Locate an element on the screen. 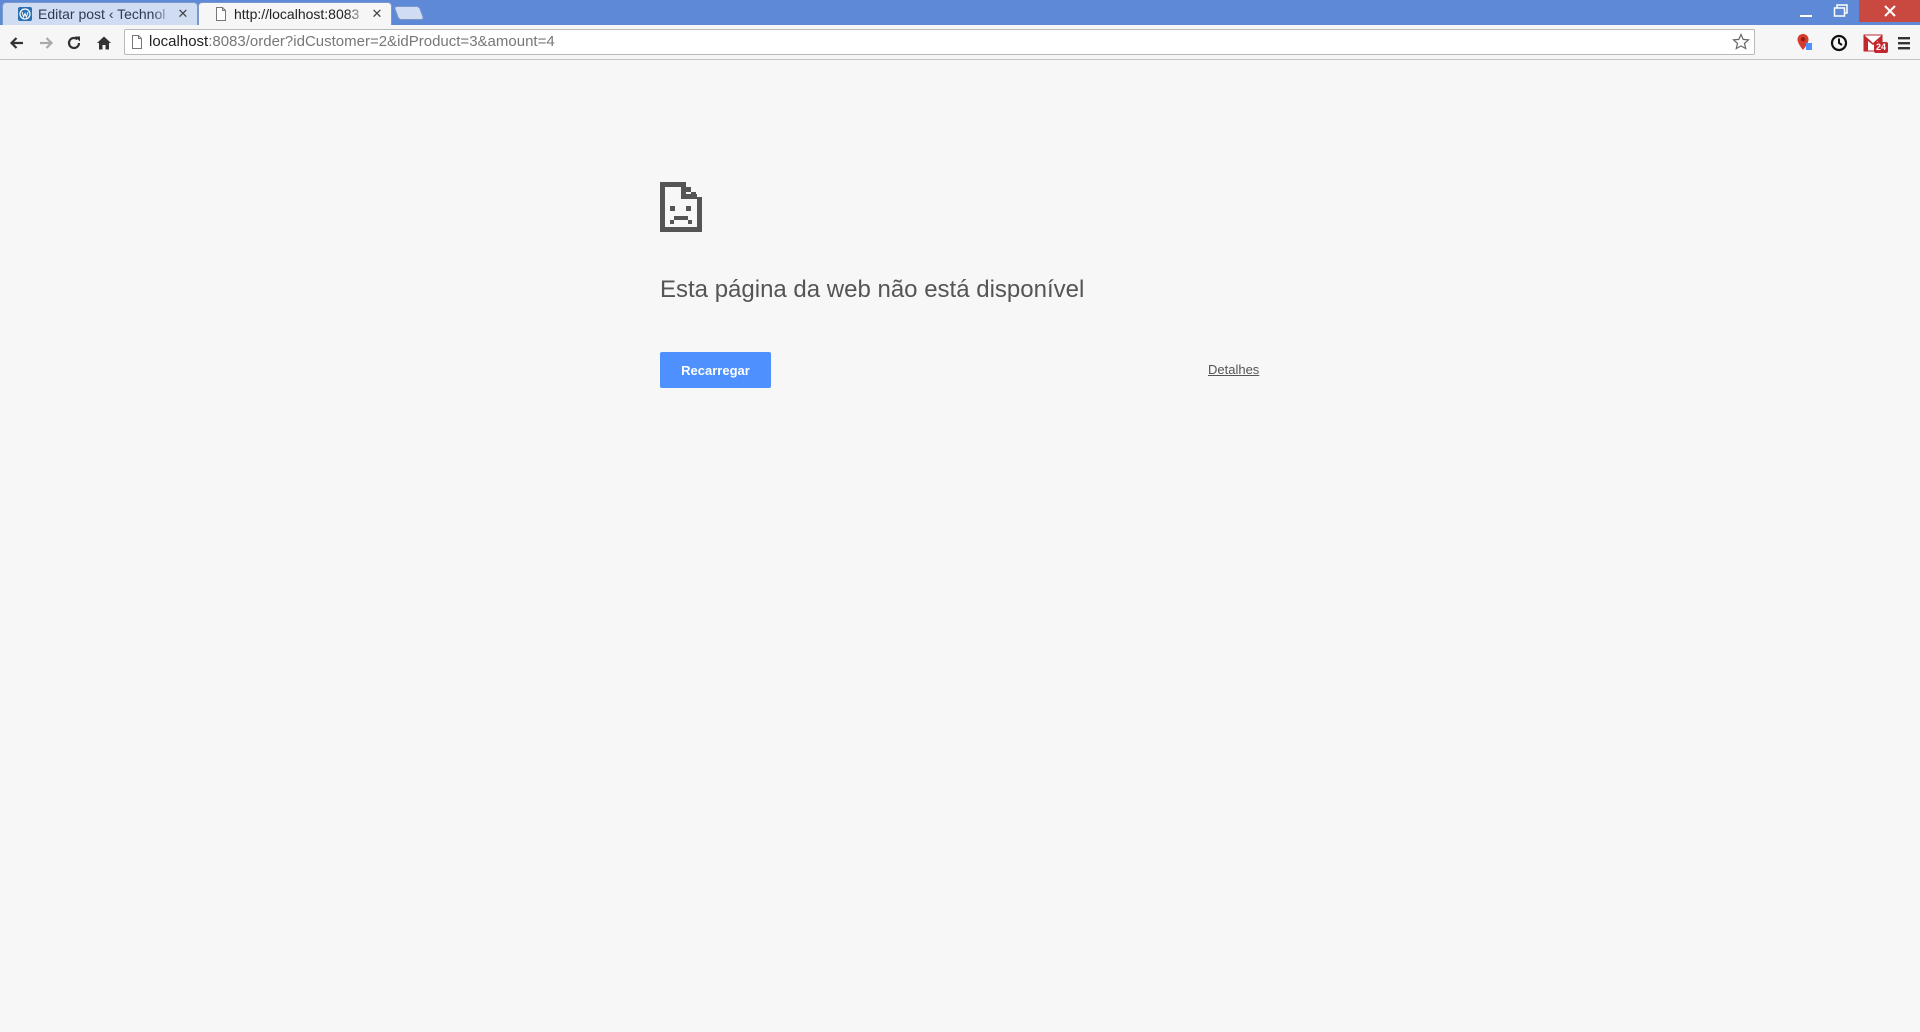  wordpress-icon is located at coordinates (25, 14).